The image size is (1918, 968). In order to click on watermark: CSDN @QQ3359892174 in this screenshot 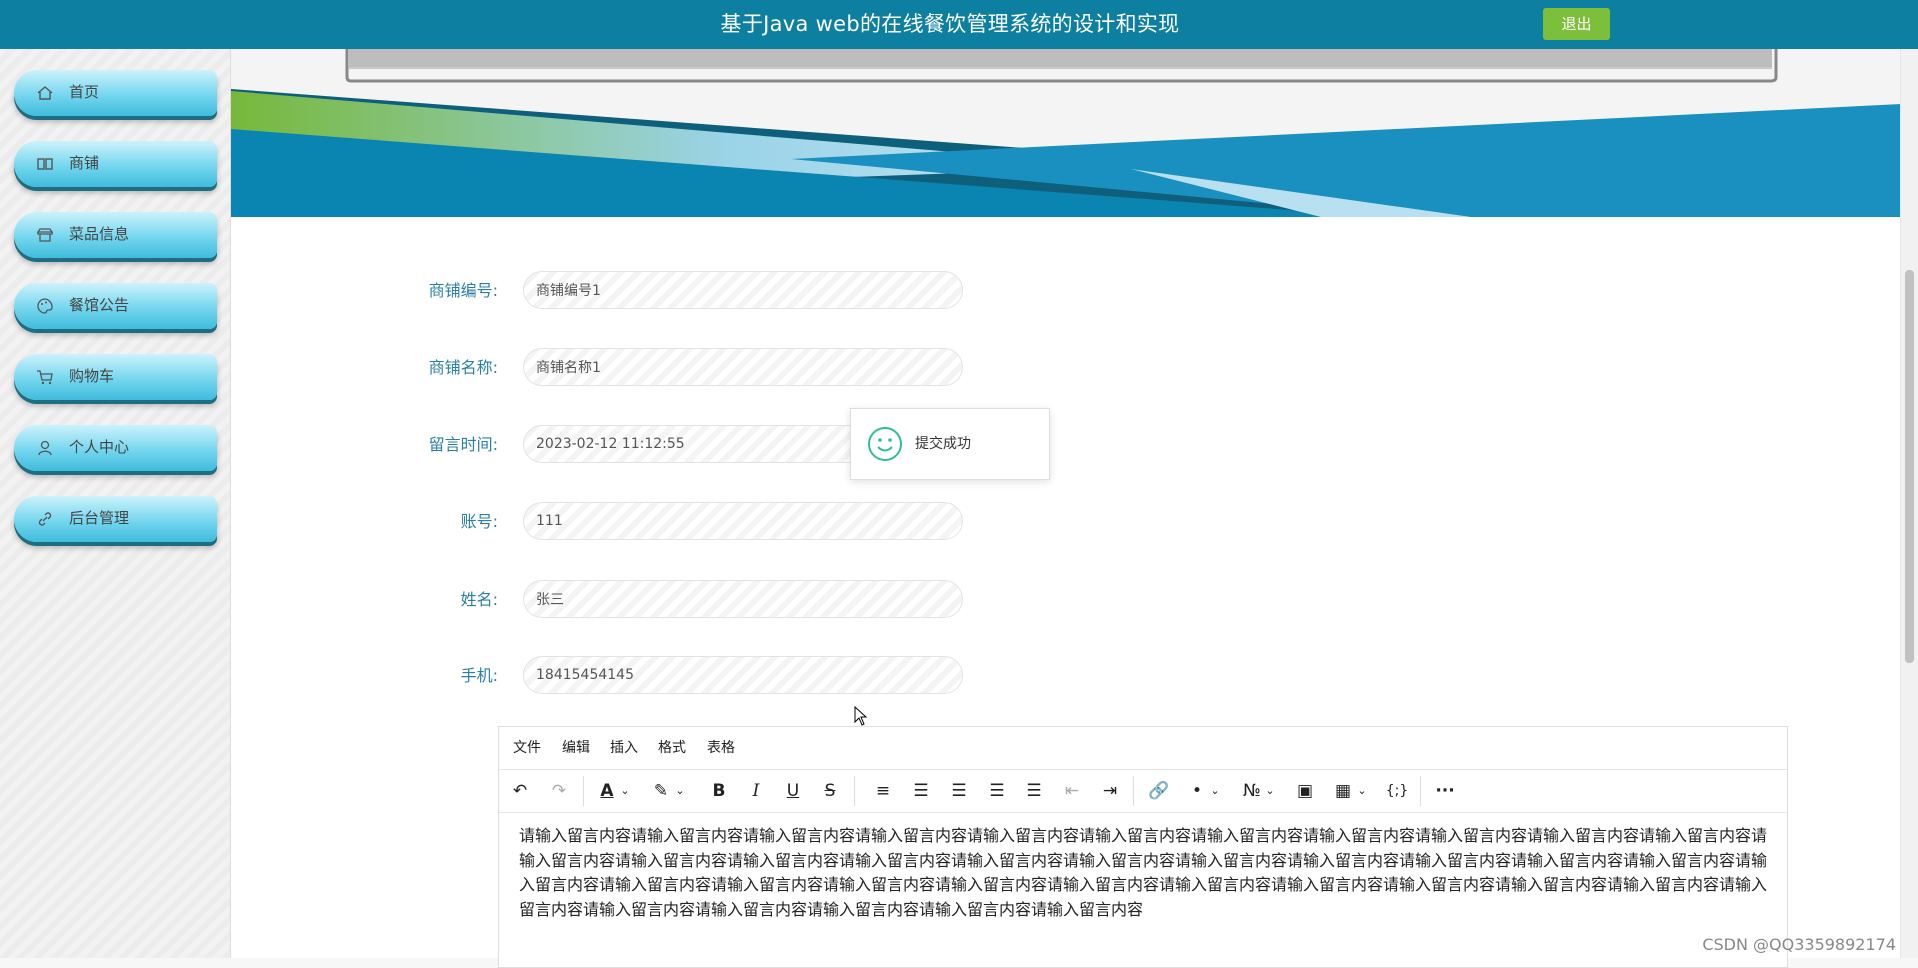, I will do `click(1799, 944)`.